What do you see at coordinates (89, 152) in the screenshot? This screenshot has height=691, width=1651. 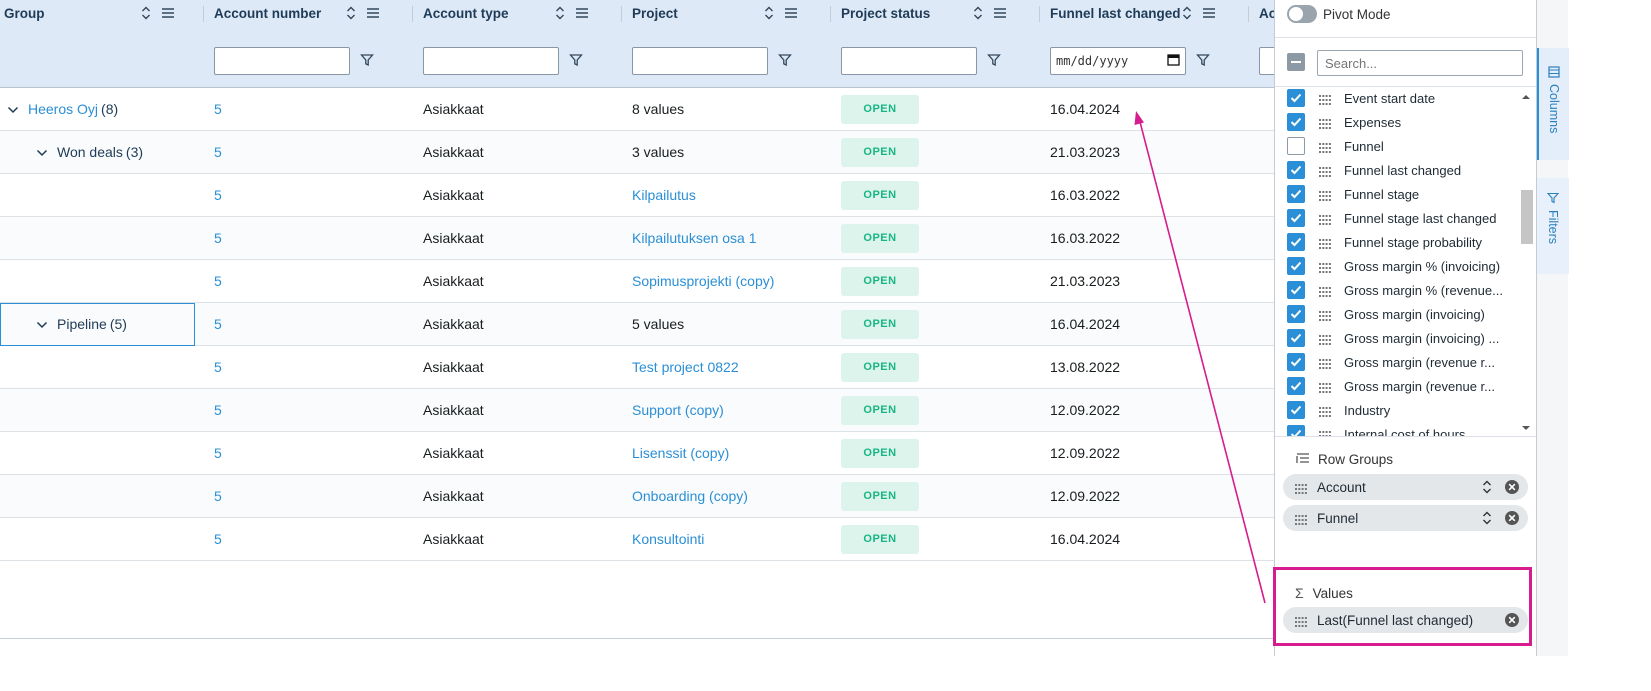 I see `group-cell: Won deals (3)` at bounding box center [89, 152].